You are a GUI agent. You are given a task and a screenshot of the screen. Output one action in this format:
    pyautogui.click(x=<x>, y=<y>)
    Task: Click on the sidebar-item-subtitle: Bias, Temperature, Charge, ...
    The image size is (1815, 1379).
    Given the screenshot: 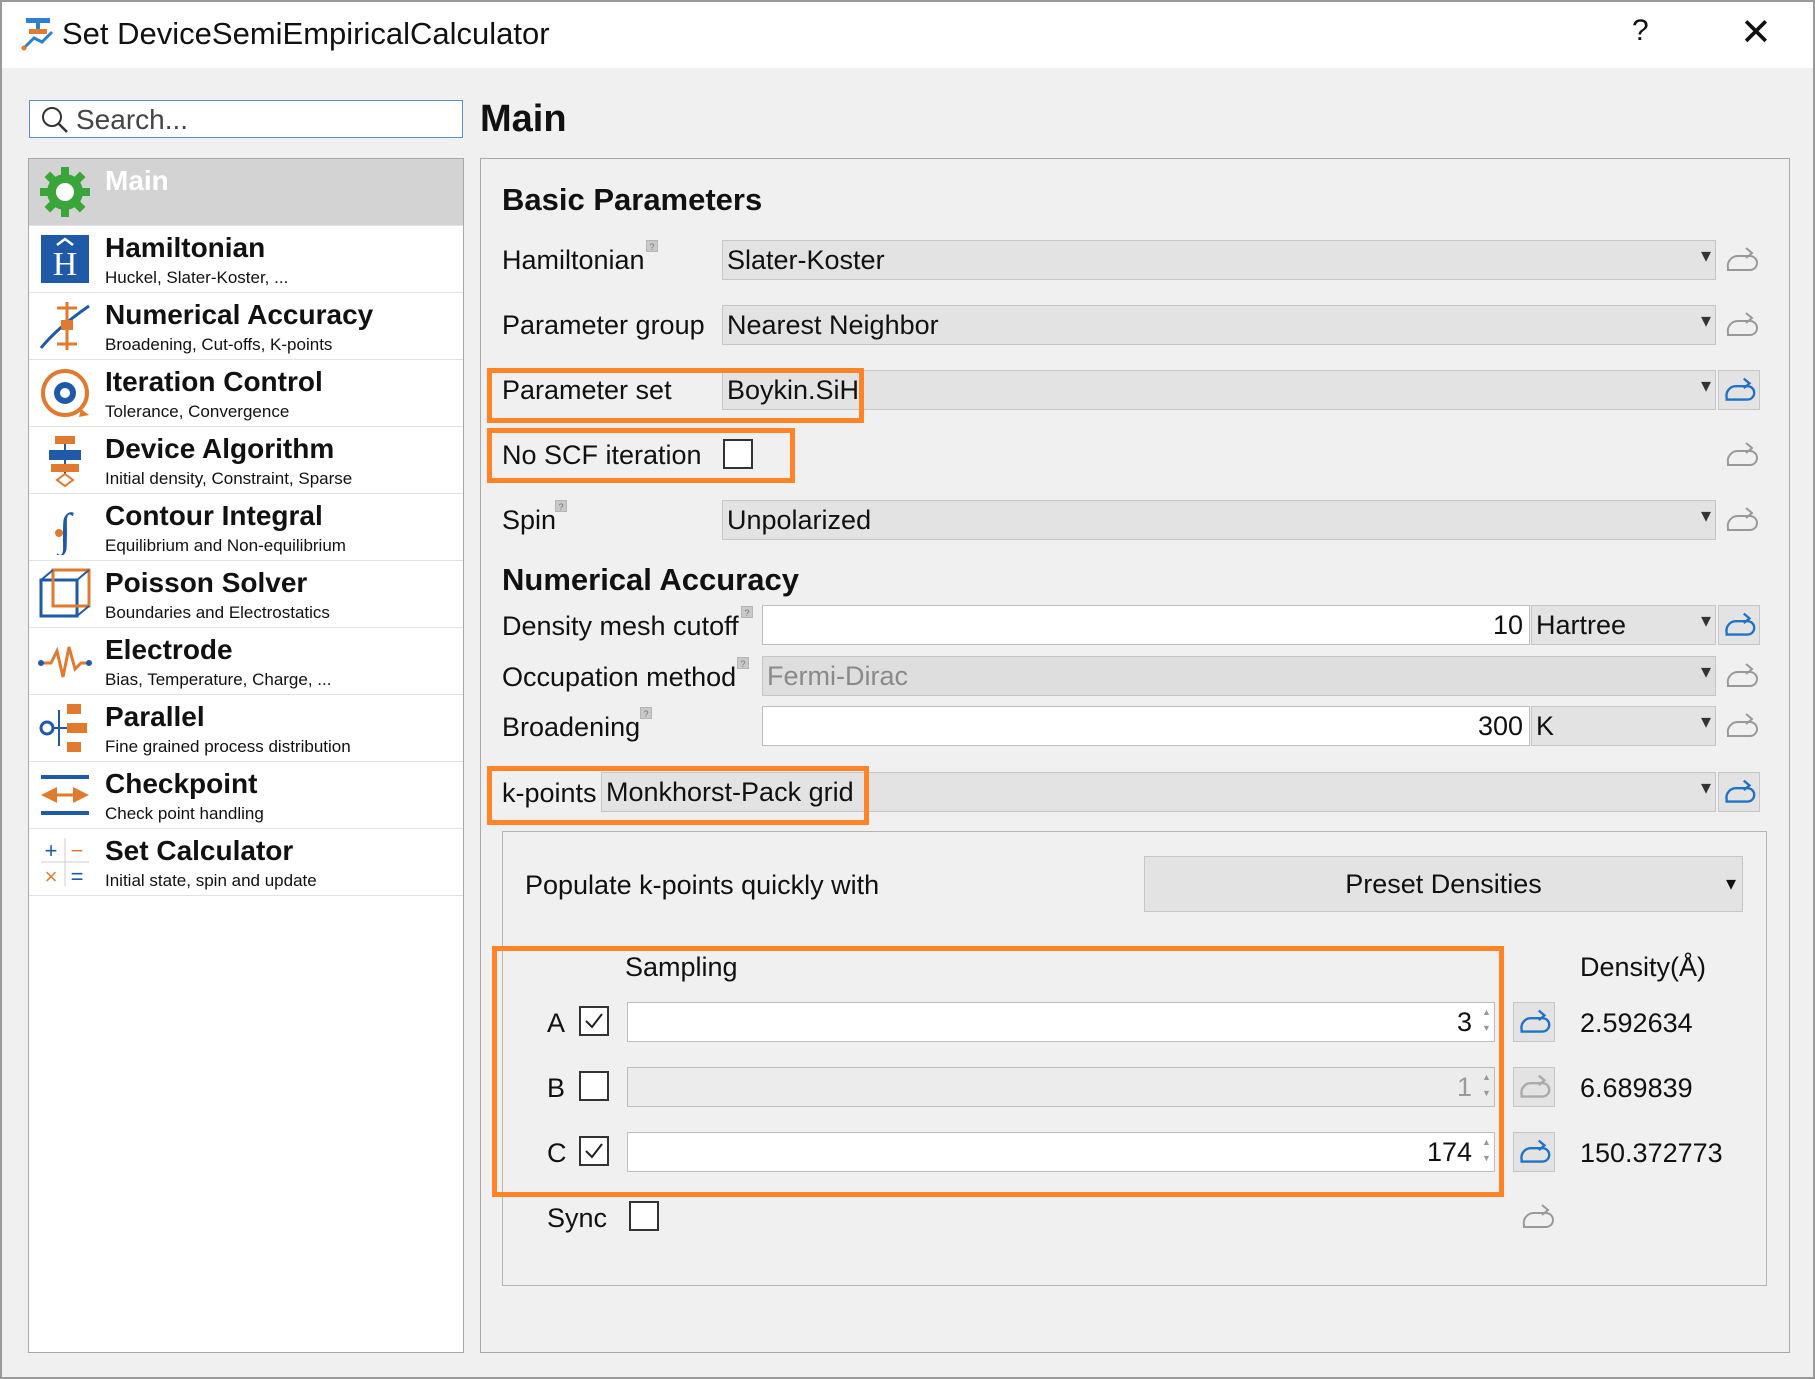 What is the action you would take?
    pyautogui.click(x=218, y=679)
    